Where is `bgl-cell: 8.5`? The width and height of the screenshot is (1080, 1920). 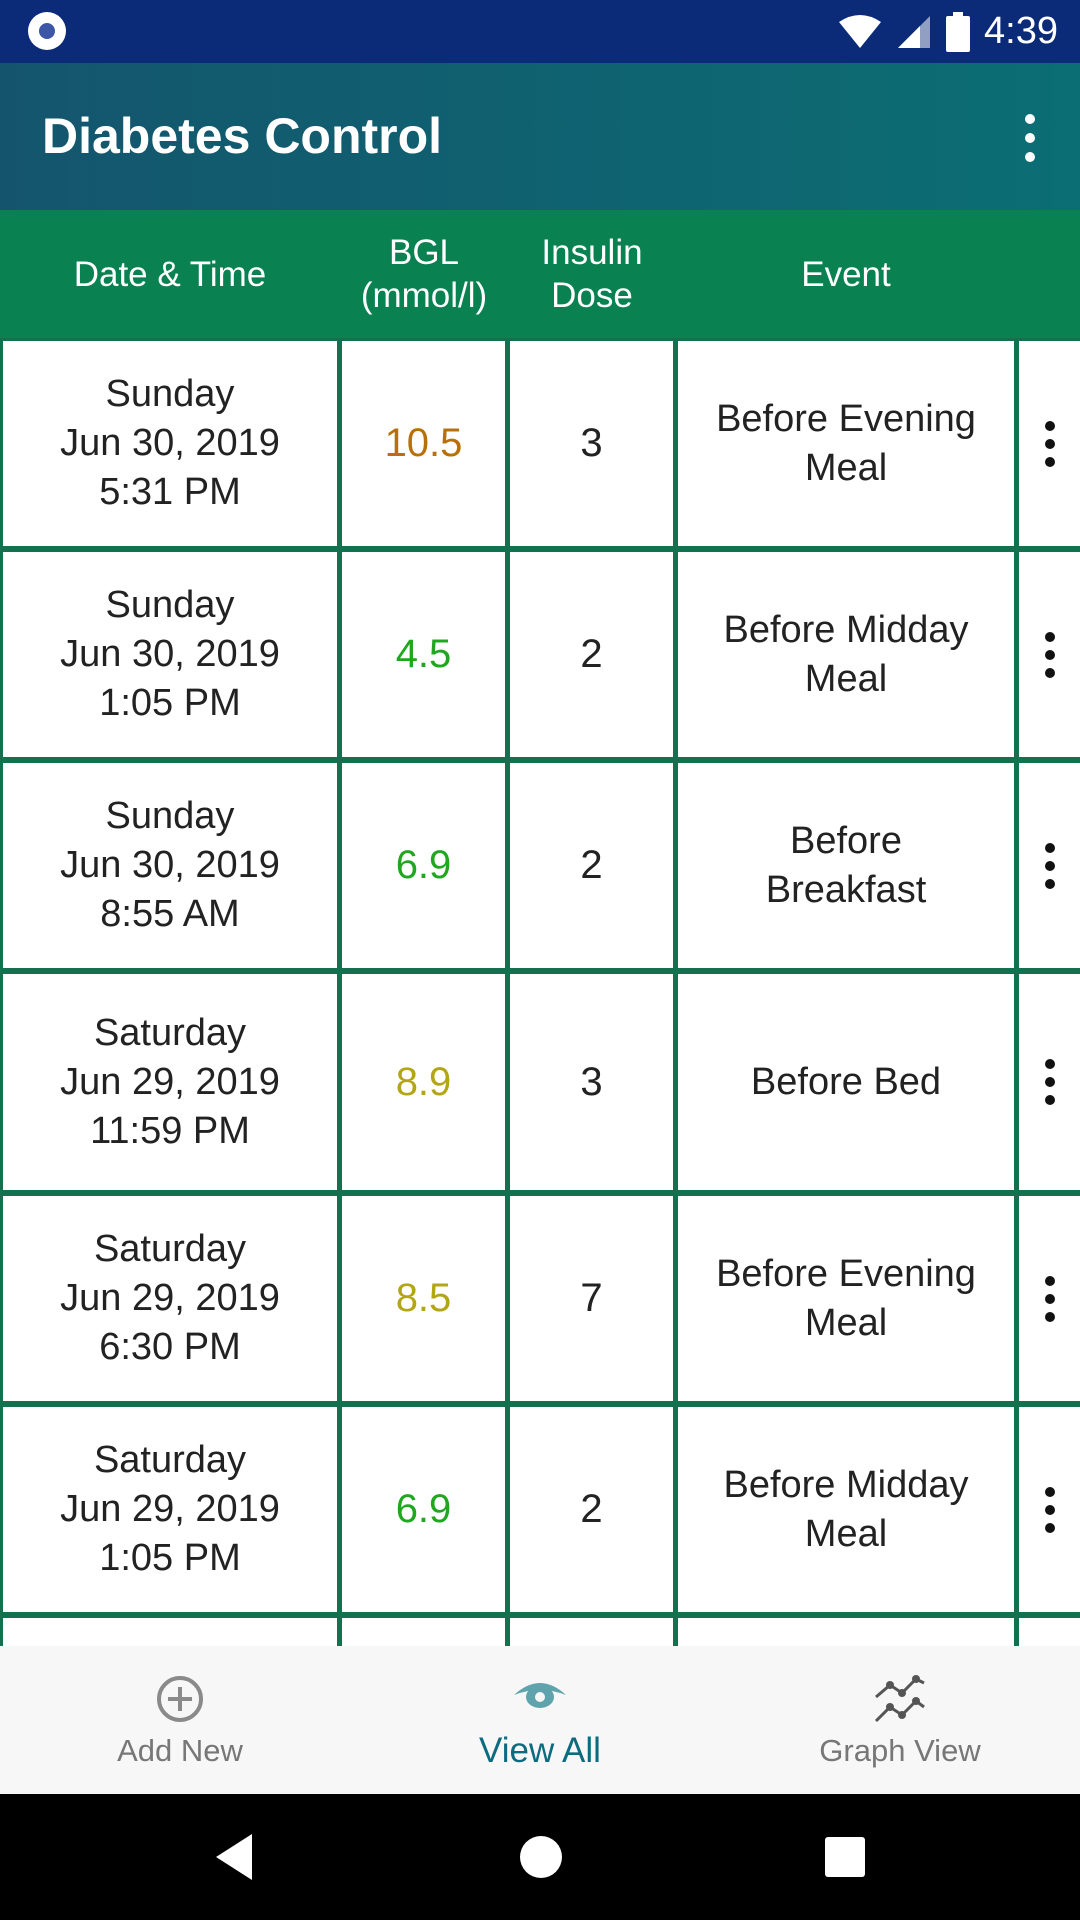 bgl-cell: 8.5 is located at coordinates (423, 1298).